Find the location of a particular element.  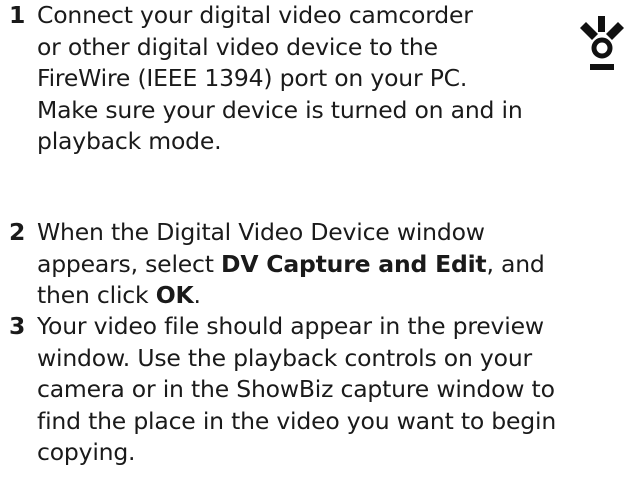

step-text-segment: then click is located at coordinates (96, 295).